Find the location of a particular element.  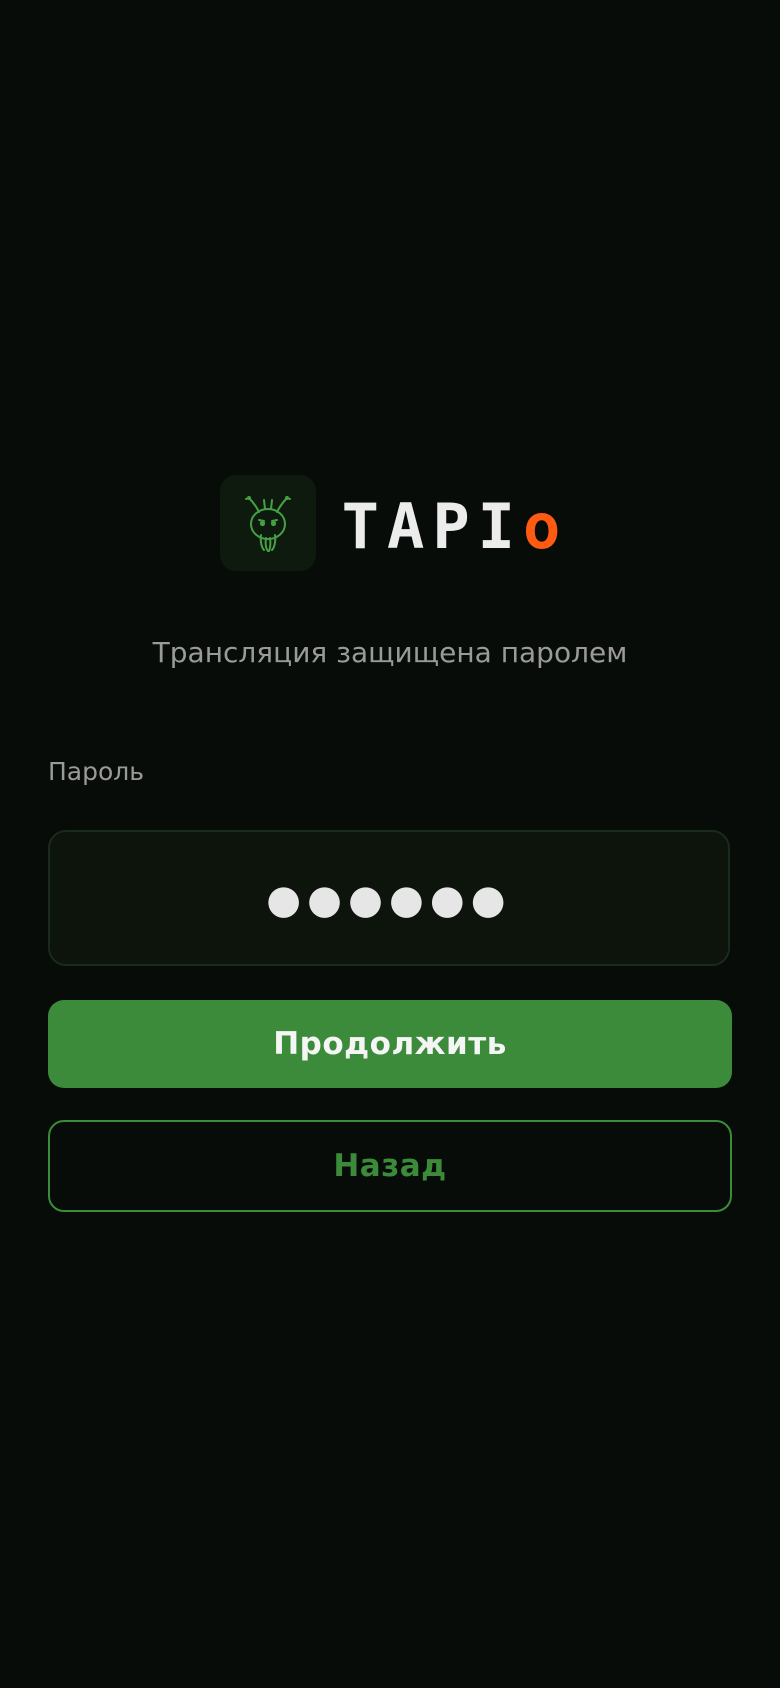

page-subtitle: Трансляция защищена паролем is located at coordinates (390, 652).